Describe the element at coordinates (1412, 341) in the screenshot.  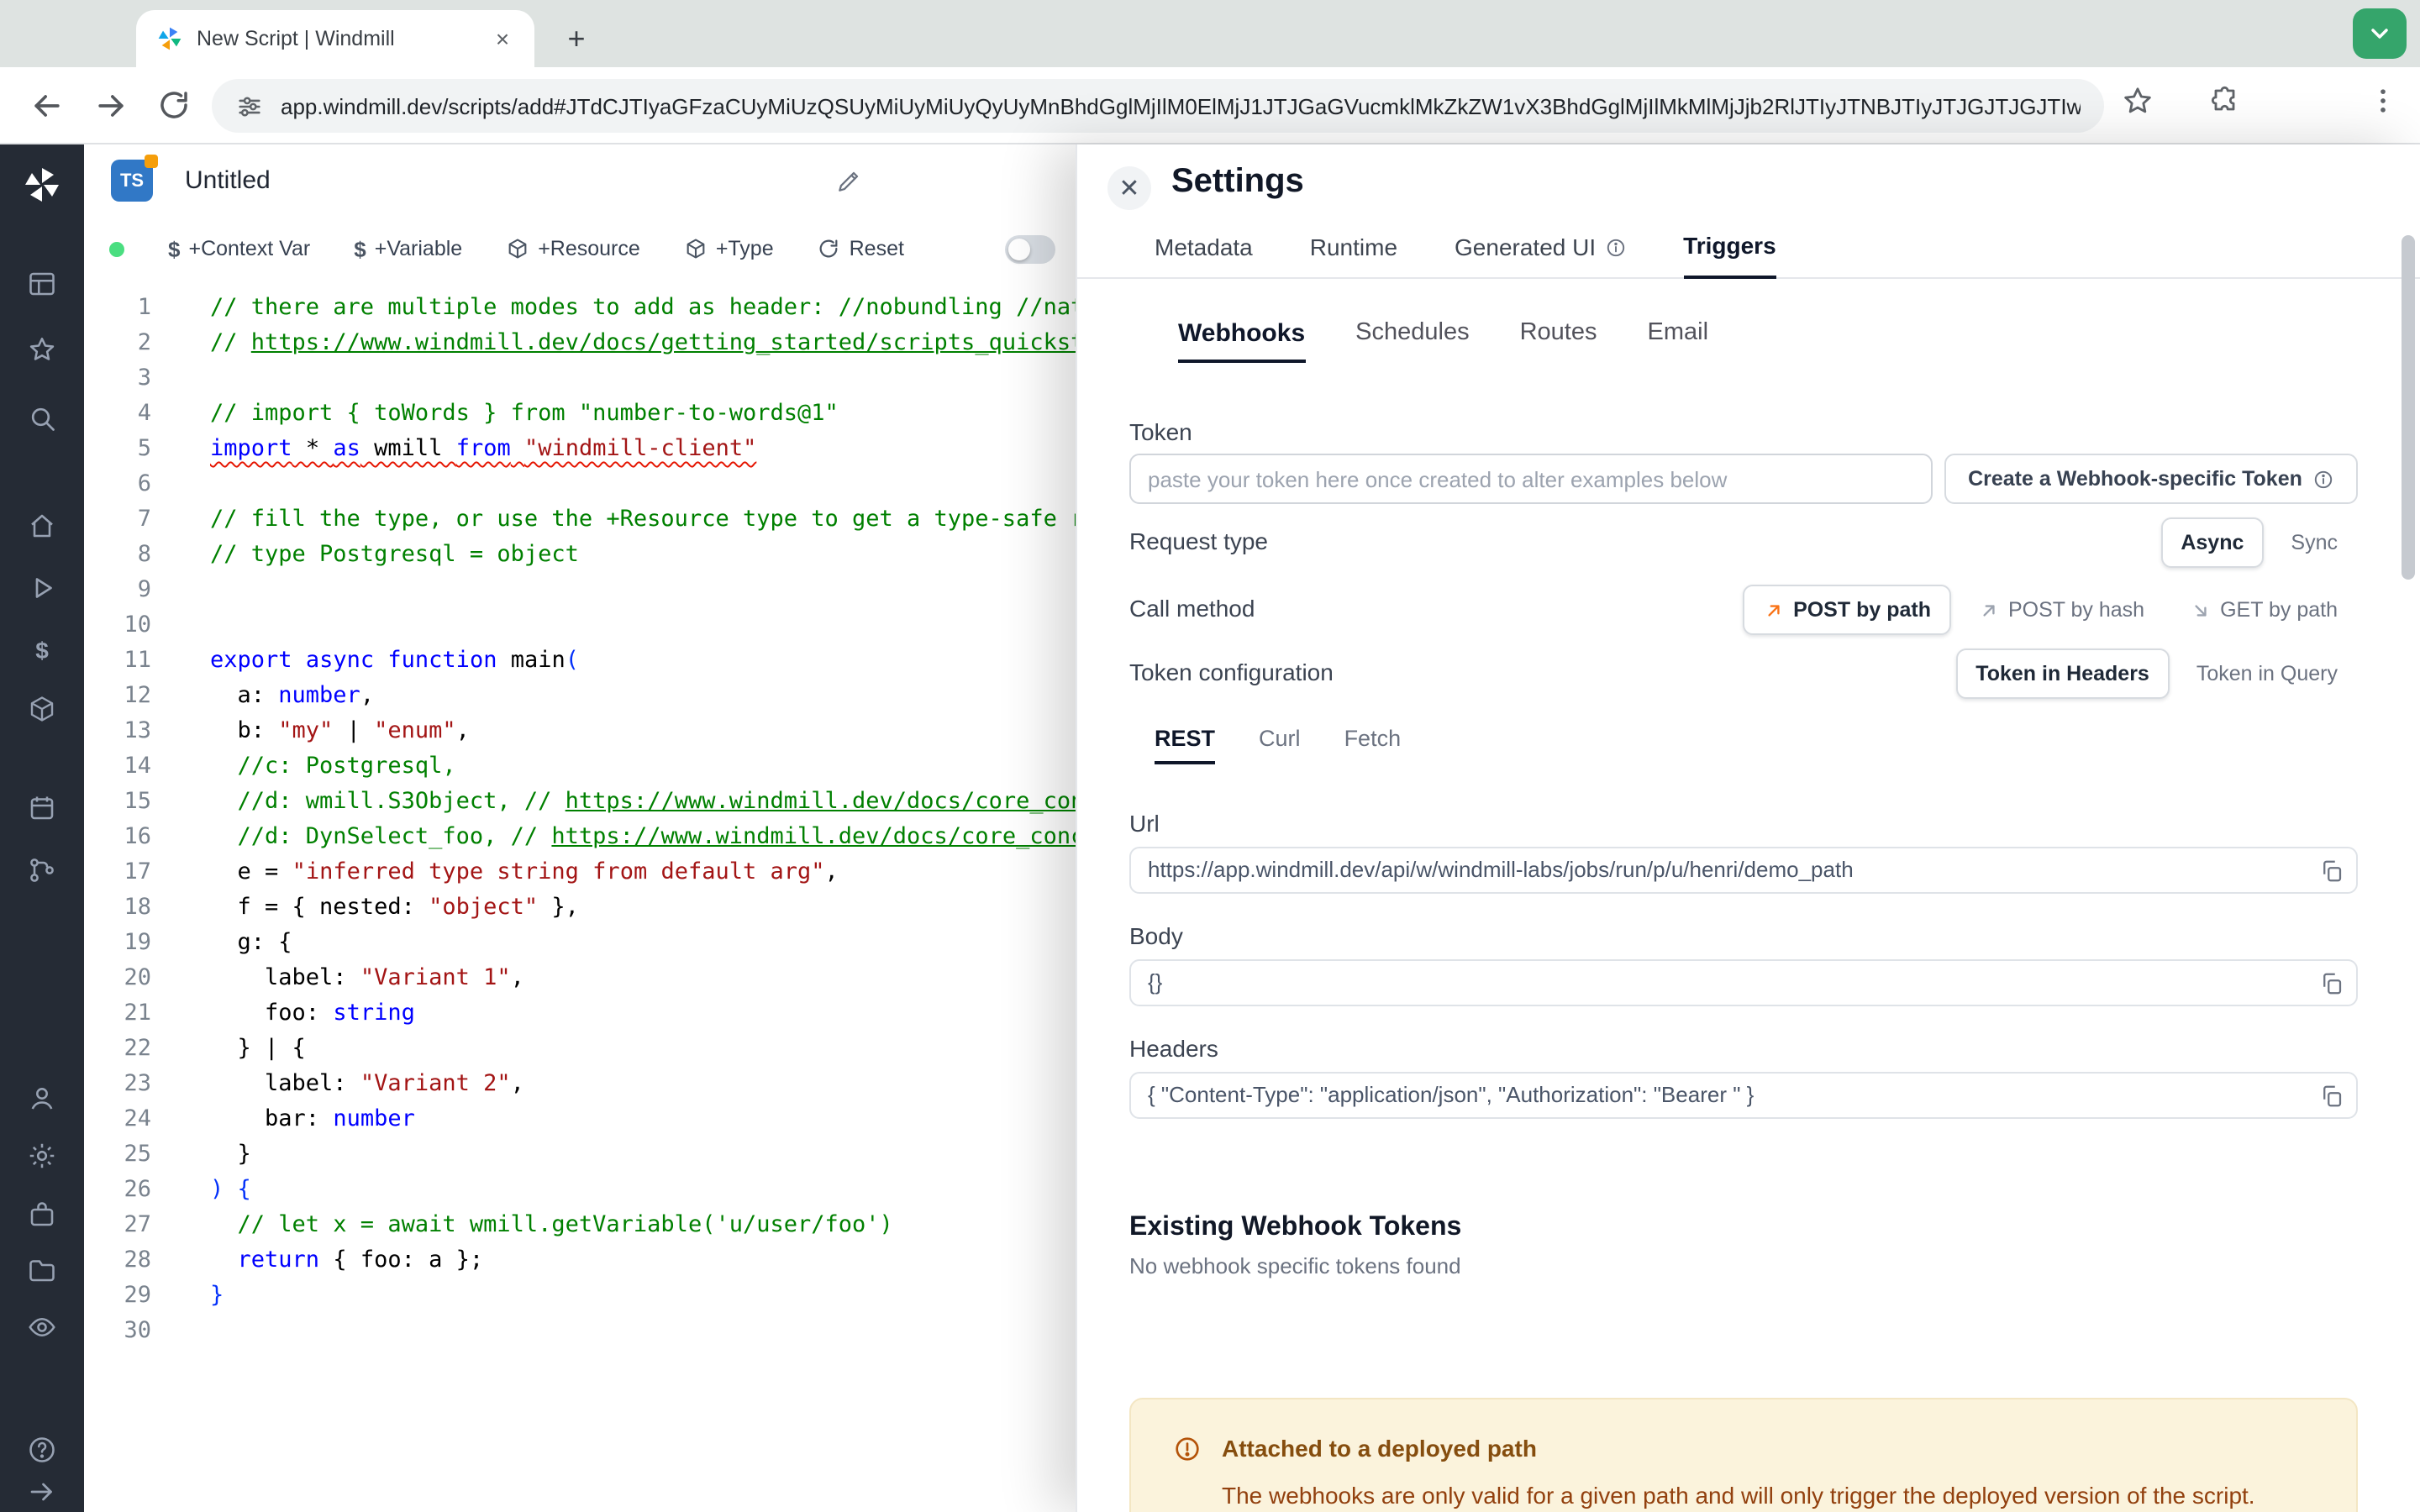
I see `subtab-schedules: Schedules` at that location.